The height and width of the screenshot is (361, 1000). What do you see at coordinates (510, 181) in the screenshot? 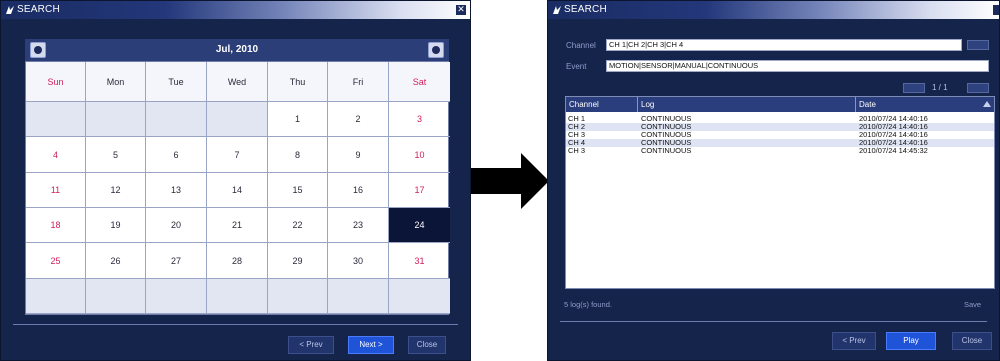
I see `right-arrow-icon` at bounding box center [510, 181].